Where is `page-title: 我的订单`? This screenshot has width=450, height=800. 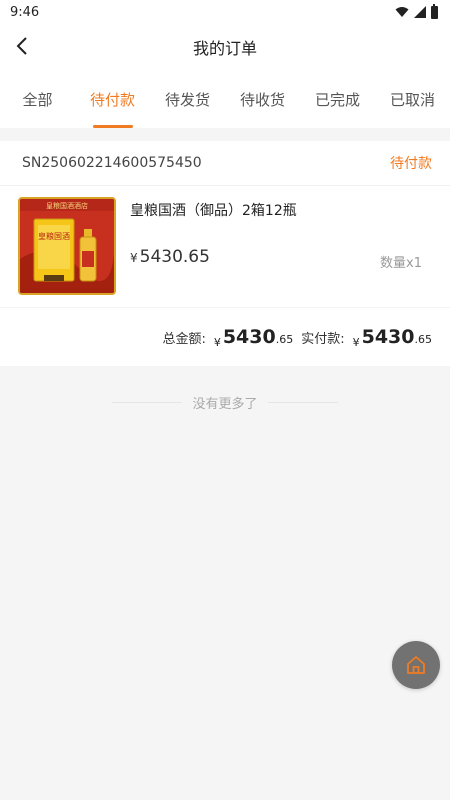 page-title: 我的订单 is located at coordinates (224, 48).